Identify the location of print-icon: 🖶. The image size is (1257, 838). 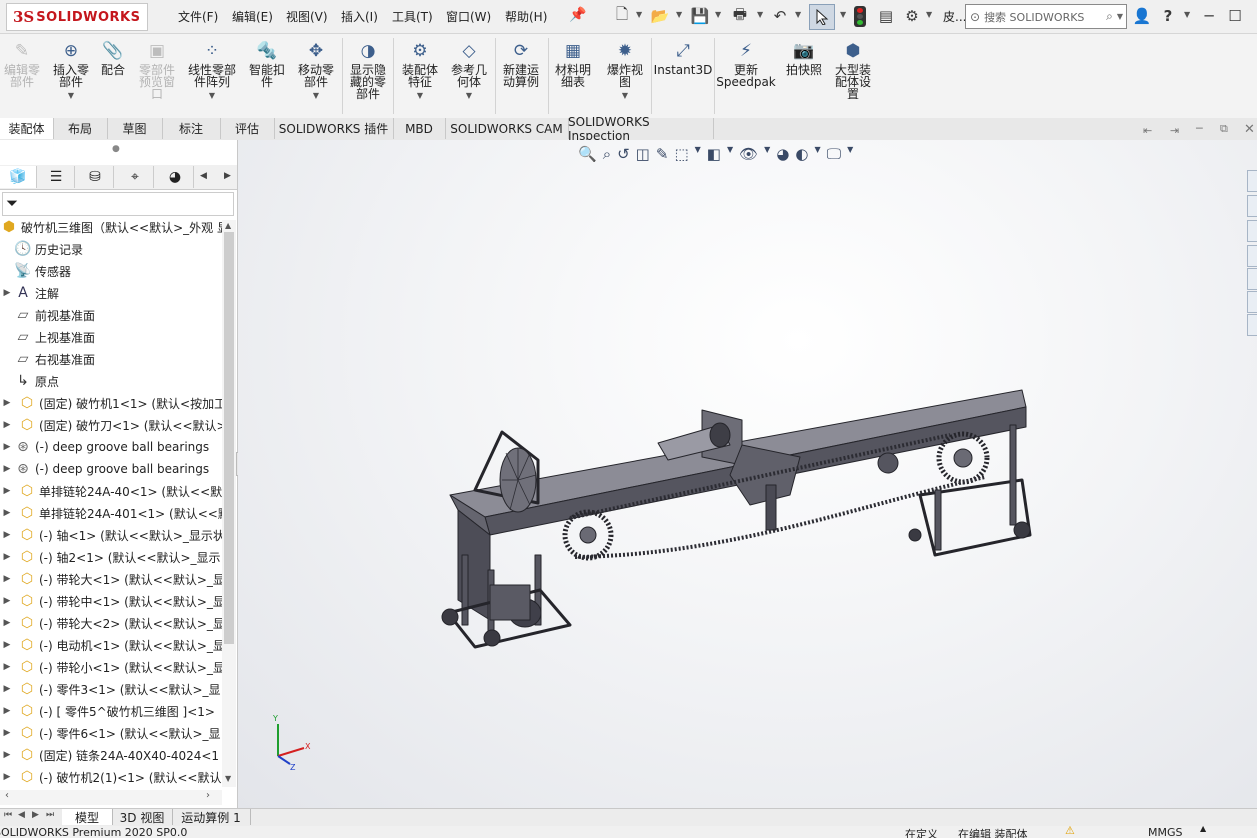
(740, 15).